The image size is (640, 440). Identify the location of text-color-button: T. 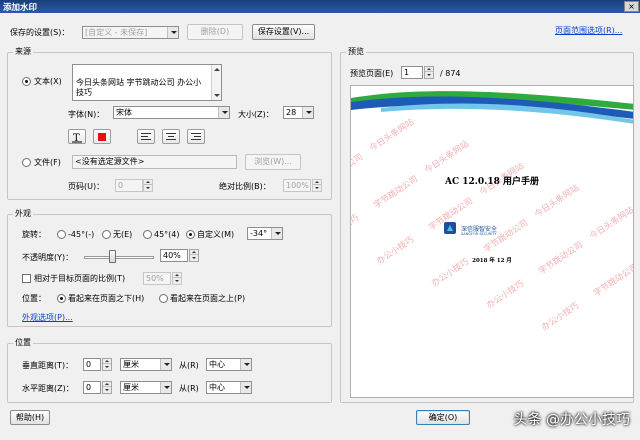
(77, 136).